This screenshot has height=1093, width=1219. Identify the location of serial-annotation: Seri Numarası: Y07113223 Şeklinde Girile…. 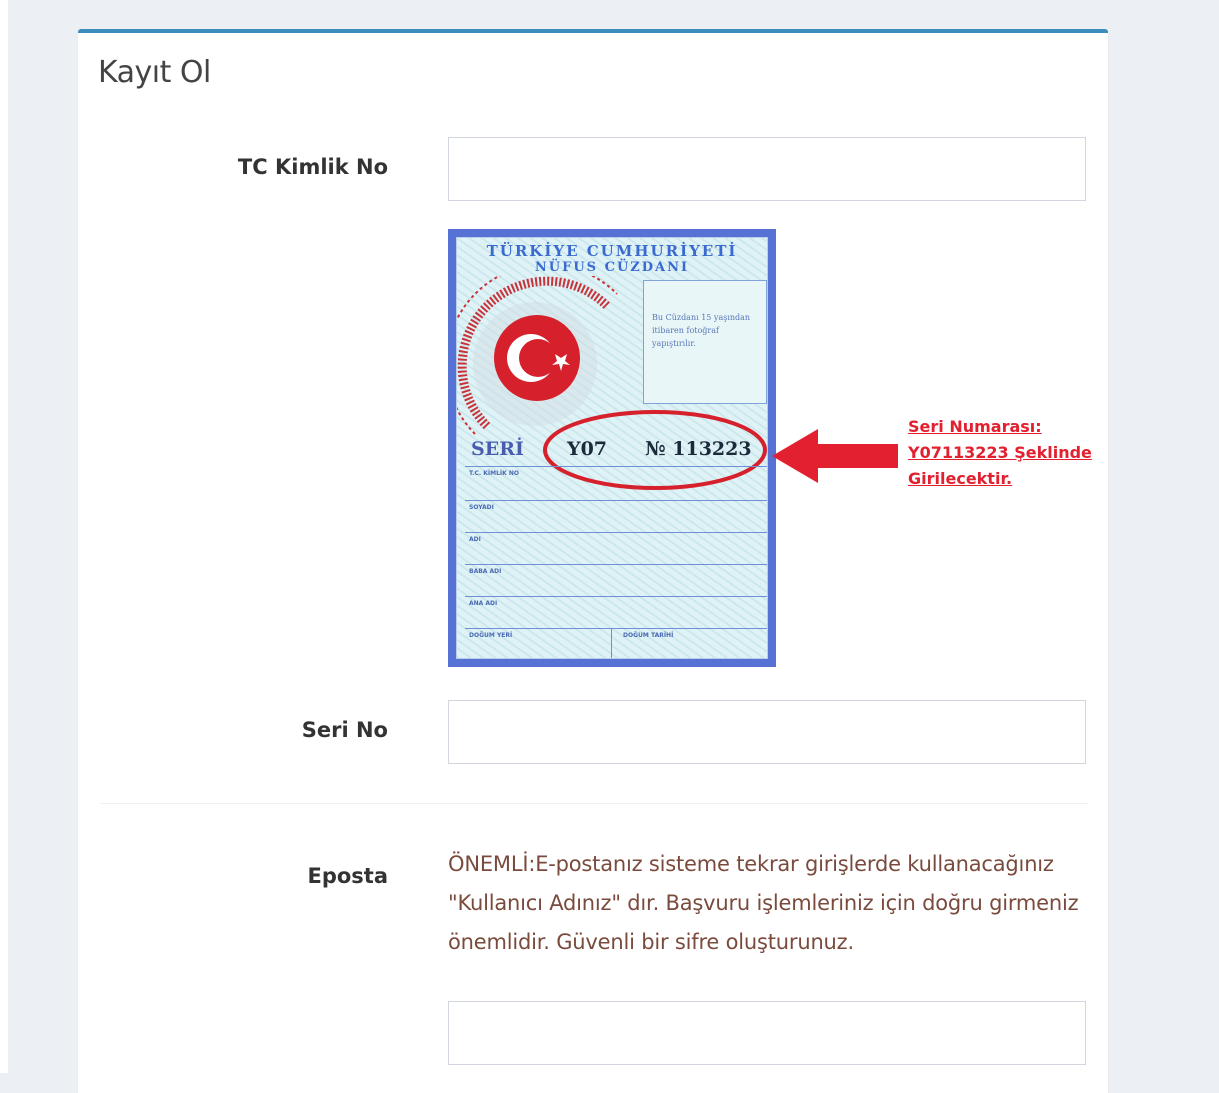
(1000, 453).